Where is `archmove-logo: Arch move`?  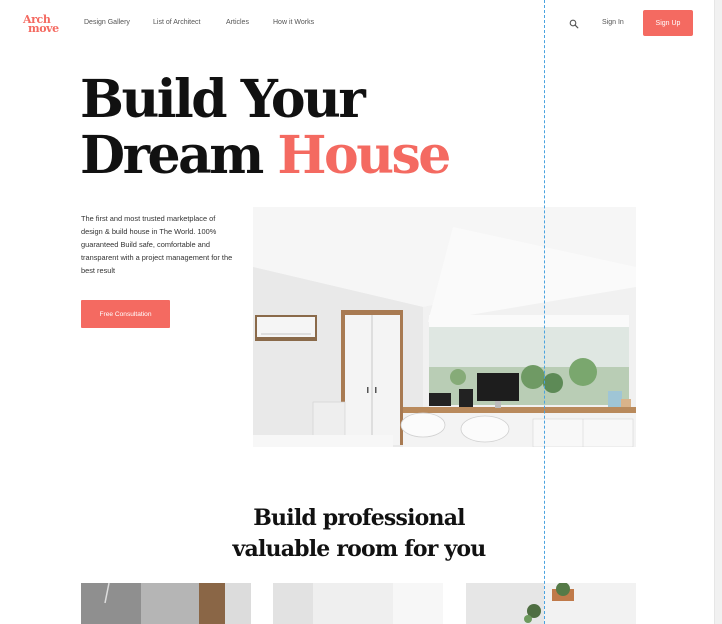 archmove-logo: Arch move is located at coordinates (41, 24).